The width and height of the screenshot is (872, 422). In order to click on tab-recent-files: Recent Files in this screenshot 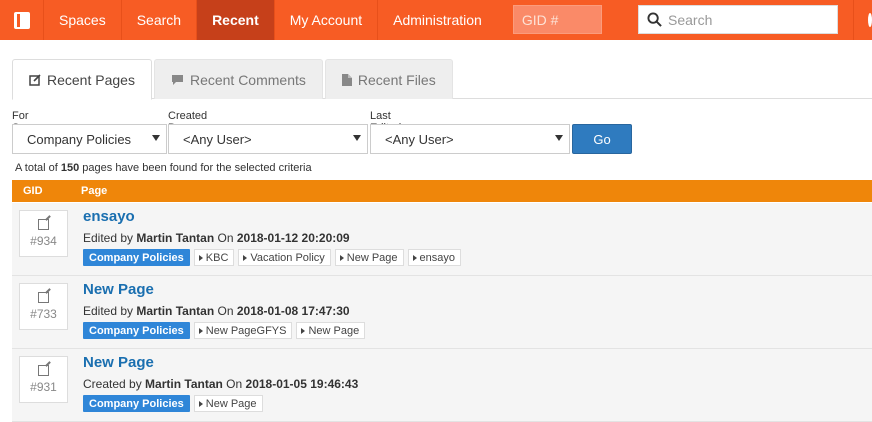, I will do `click(388, 79)`.